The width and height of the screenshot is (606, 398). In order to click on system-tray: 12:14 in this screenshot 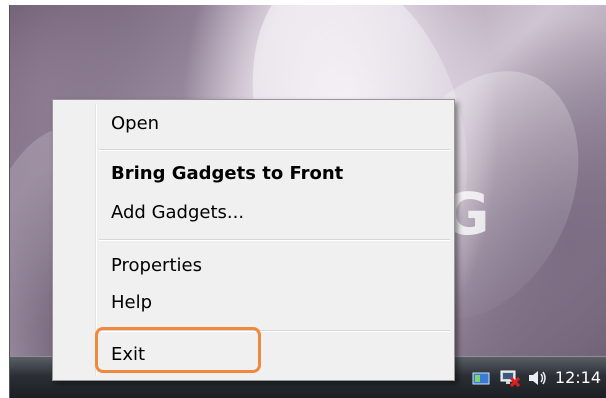, I will do `click(538, 377)`.